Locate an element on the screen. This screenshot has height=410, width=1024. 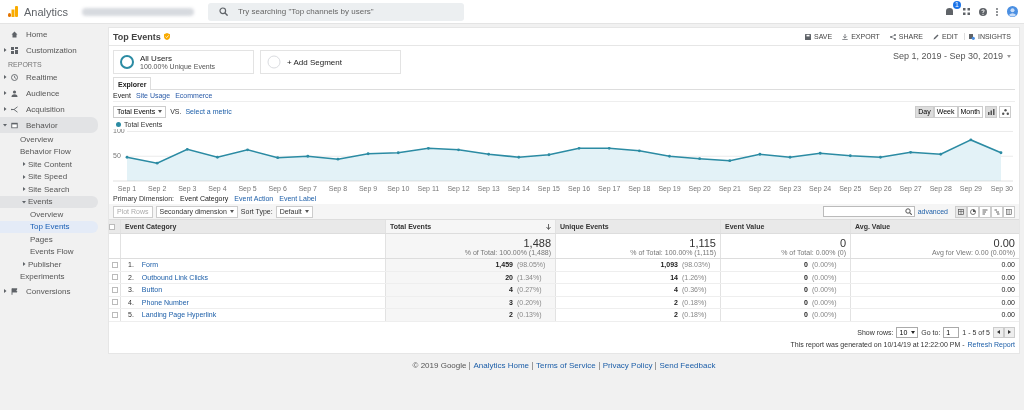
chevron-left-icon is located at coordinates (998, 332).